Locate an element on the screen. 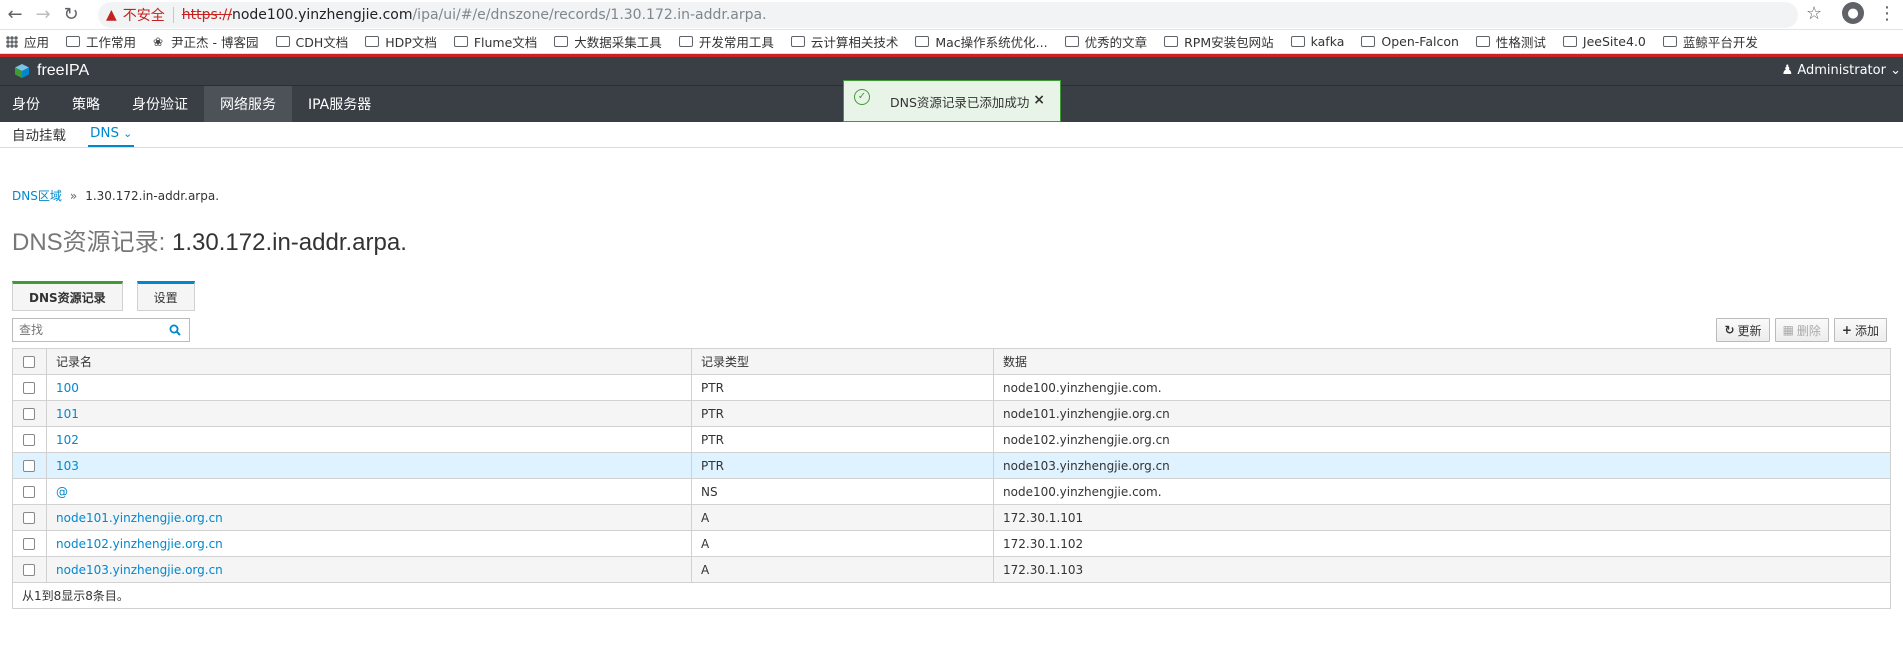 The width and height of the screenshot is (1903, 664). bookmark-item: ❀ 尹正杰 - 博客园 is located at coordinates (205, 41).